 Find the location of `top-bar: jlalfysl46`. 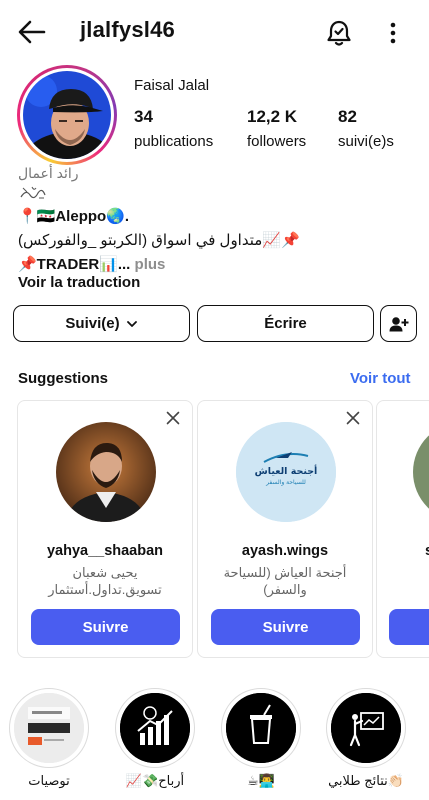

top-bar: jlalfysl46 is located at coordinates (214, 31).